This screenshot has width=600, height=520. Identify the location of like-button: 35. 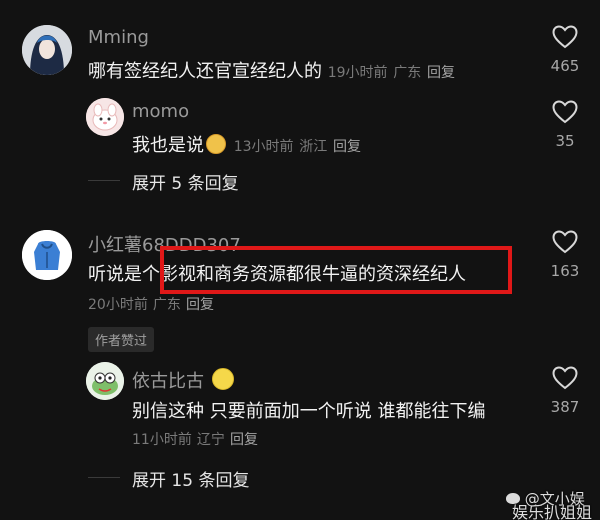
(565, 125).